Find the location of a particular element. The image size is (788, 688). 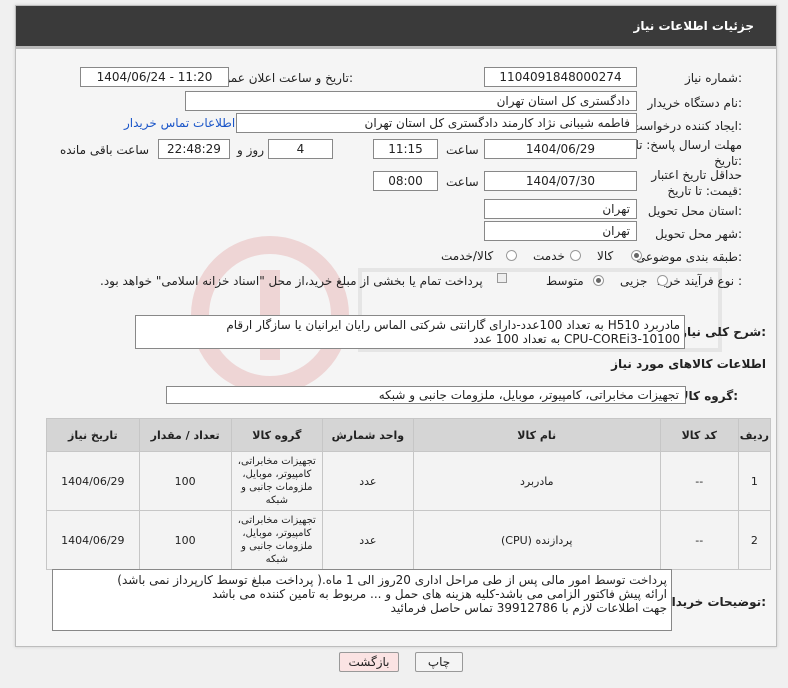

remaining-time-field: 22:48:29 is located at coordinates (194, 149).